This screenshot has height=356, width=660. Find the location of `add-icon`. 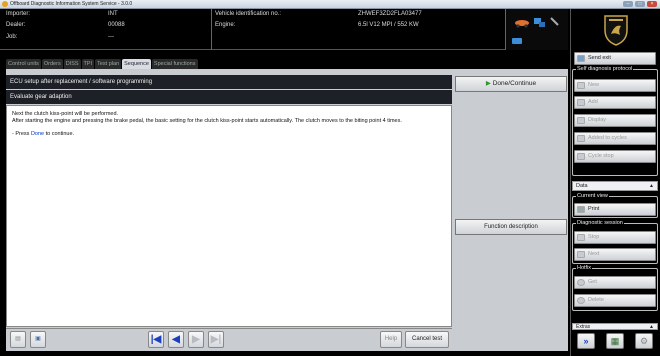

add-icon is located at coordinates (581, 102).